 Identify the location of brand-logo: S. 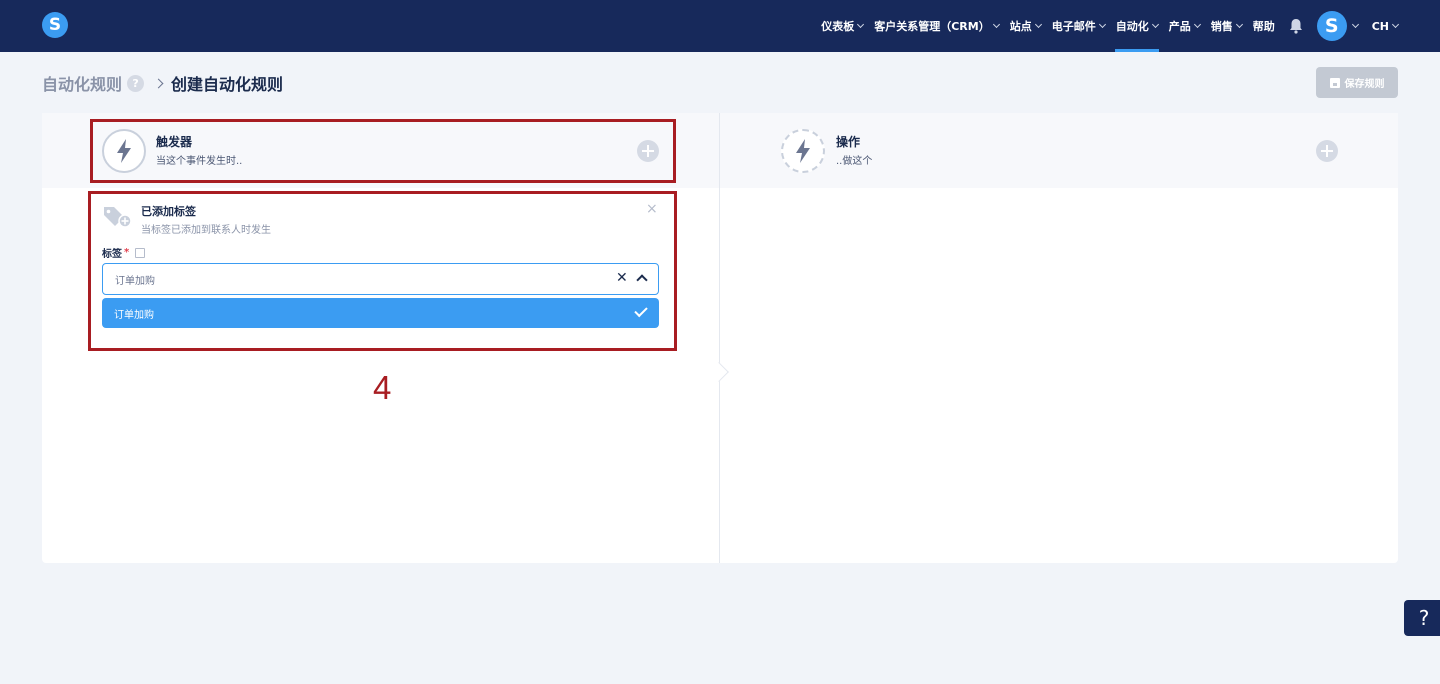
(55, 25).